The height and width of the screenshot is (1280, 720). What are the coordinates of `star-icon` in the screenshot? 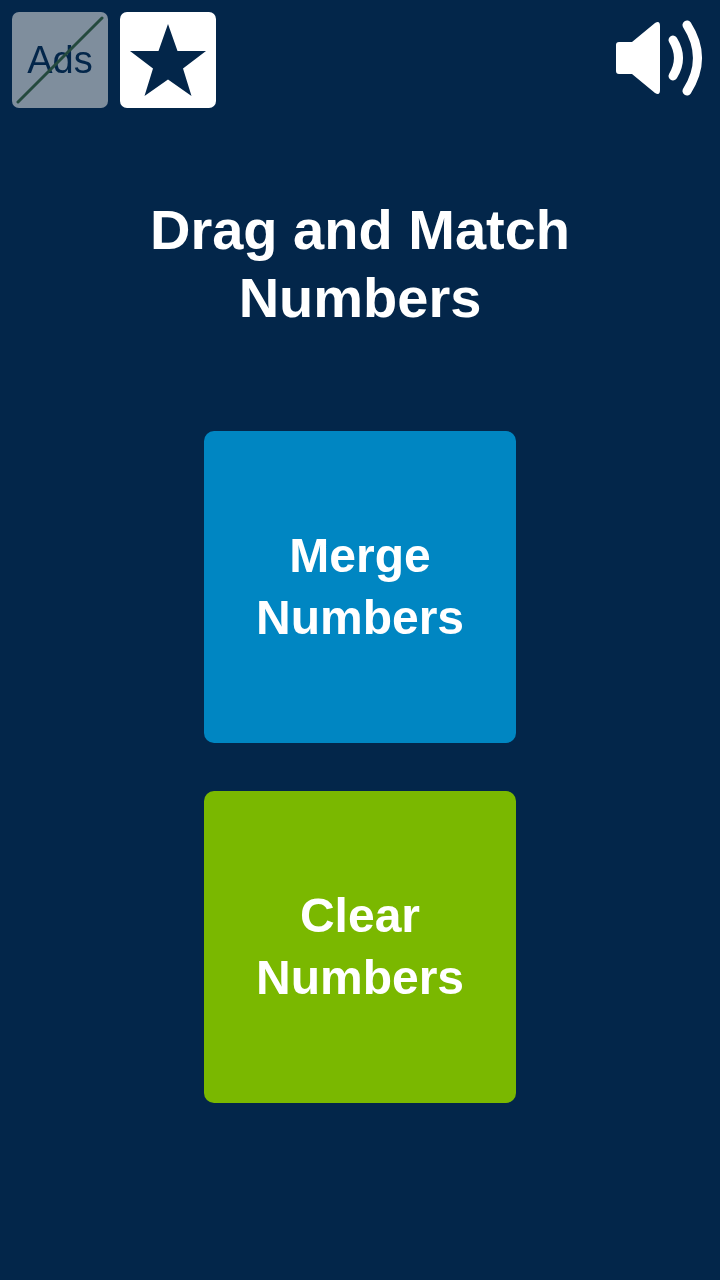 It's located at (168, 60).